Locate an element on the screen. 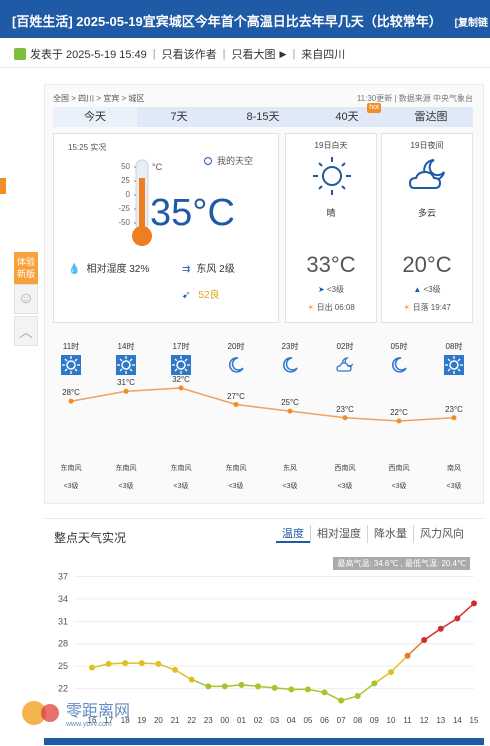  only-author-link: 只看该作者 is located at coordinates (189, 54).